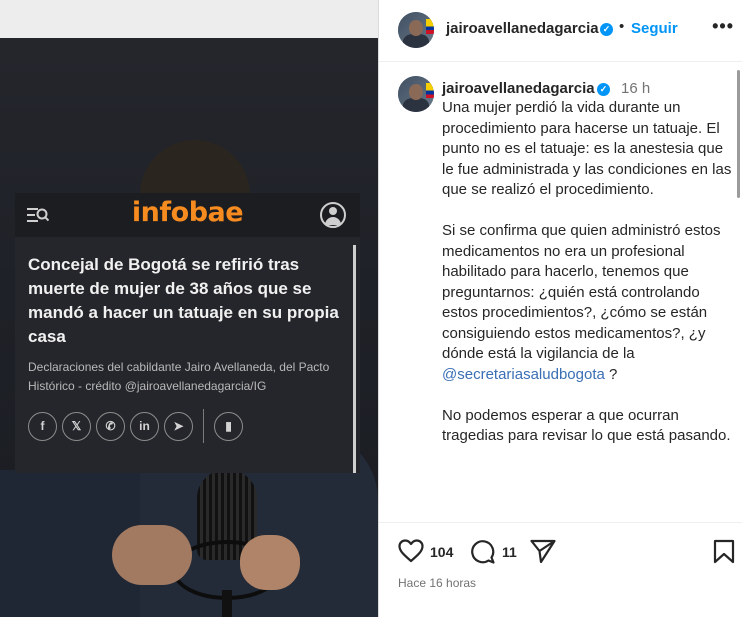 The height and width of the screenshot is (617, 742). I want to click on user-account-icon, so click(333, 215).